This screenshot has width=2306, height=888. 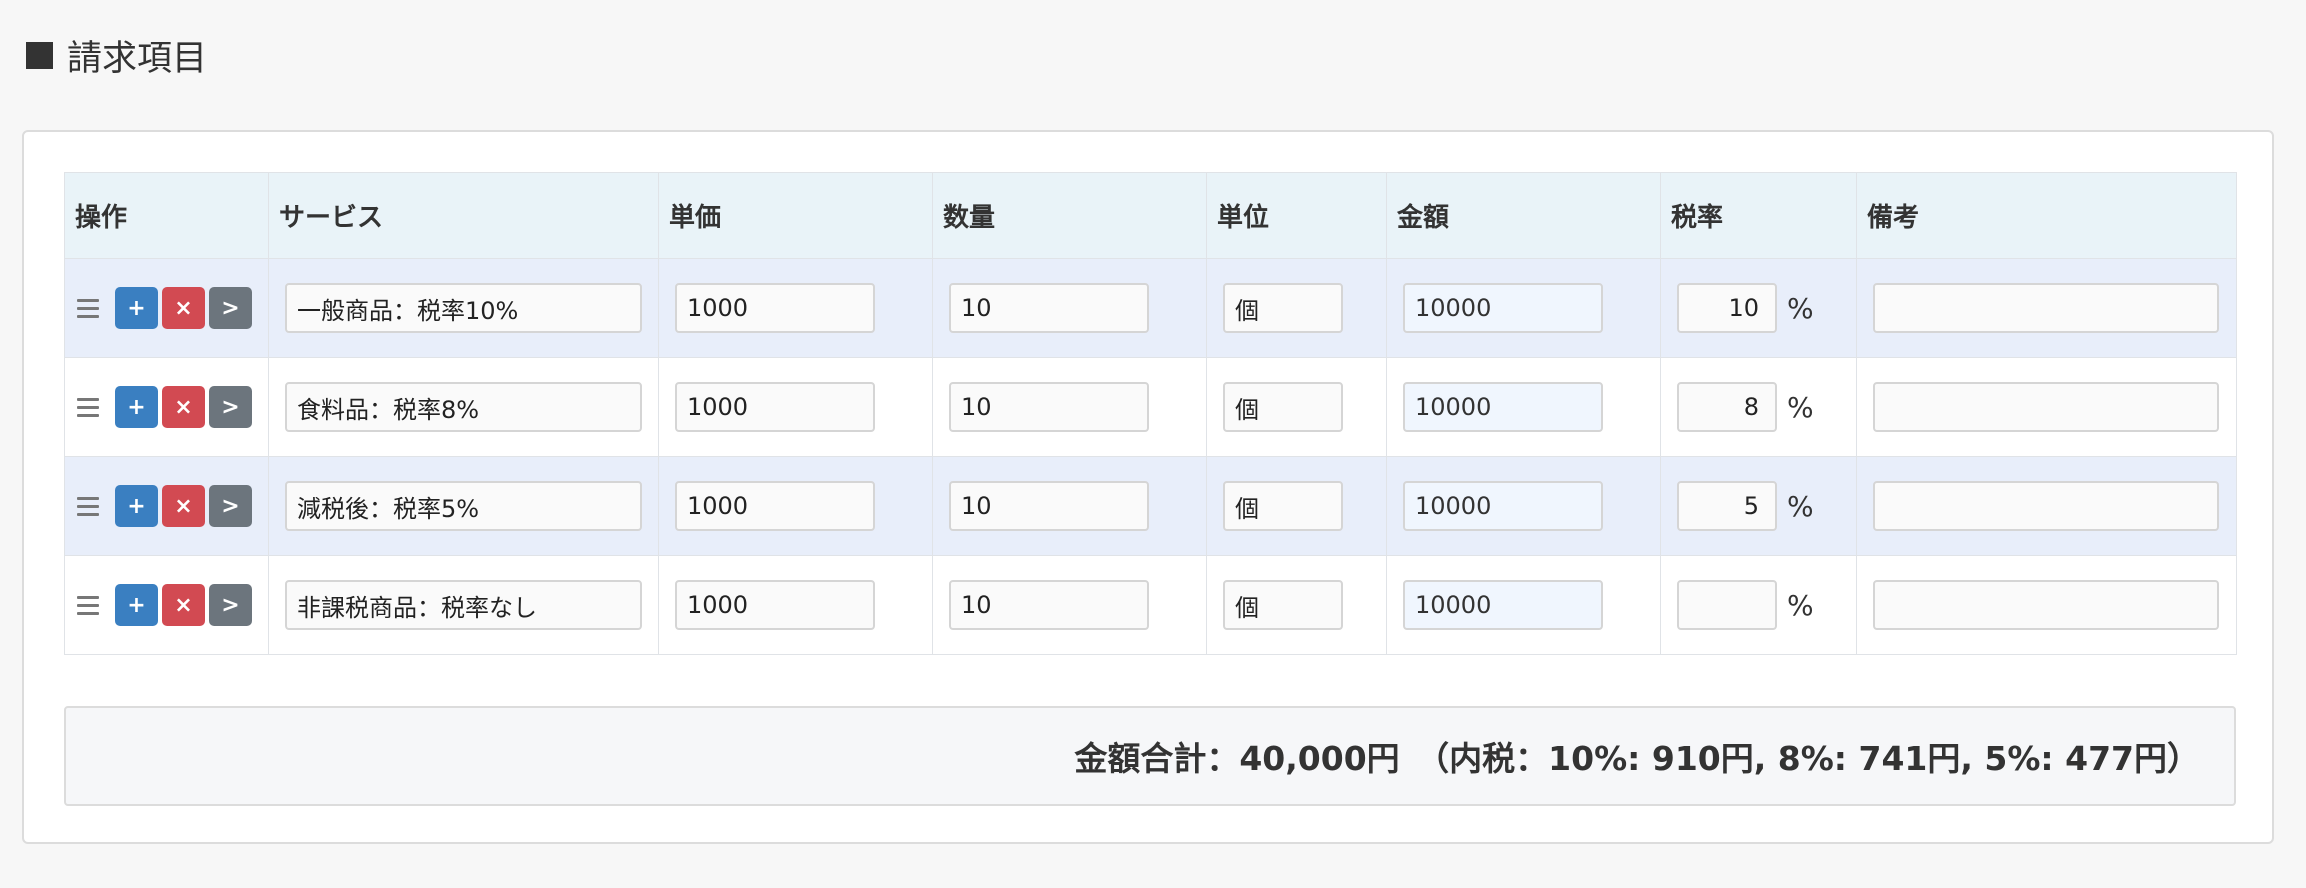 What do you see at coordinates (1150, 605) in the screenshot?
I see `table-row: + × > 非課税商品：税率なし 1000 10 個 10000 %` at bounding box center [1150, 605].